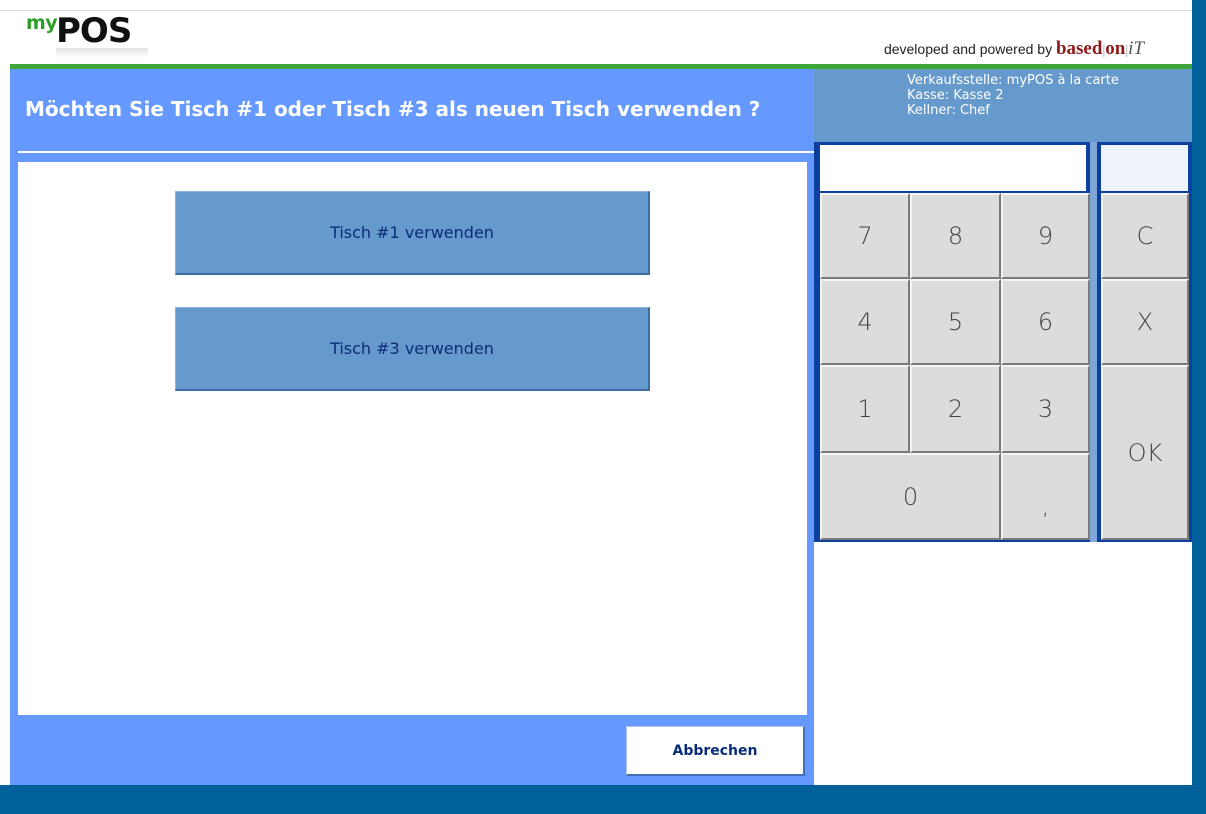 Image resolution: width=1206 pixels, height=814 pixels. What do you see at coordinates (603, 799) in the screenshot?
I see `window-frame-bottom` at bounding box center [603, 799].